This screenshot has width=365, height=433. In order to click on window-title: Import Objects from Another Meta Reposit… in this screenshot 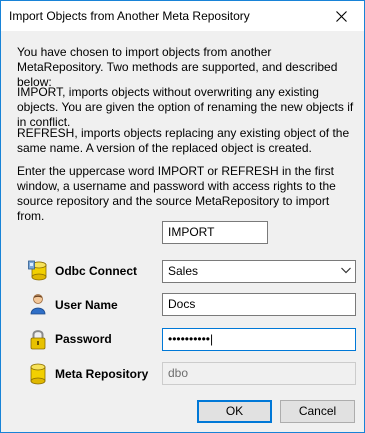, I will do `click(129, 16)`.